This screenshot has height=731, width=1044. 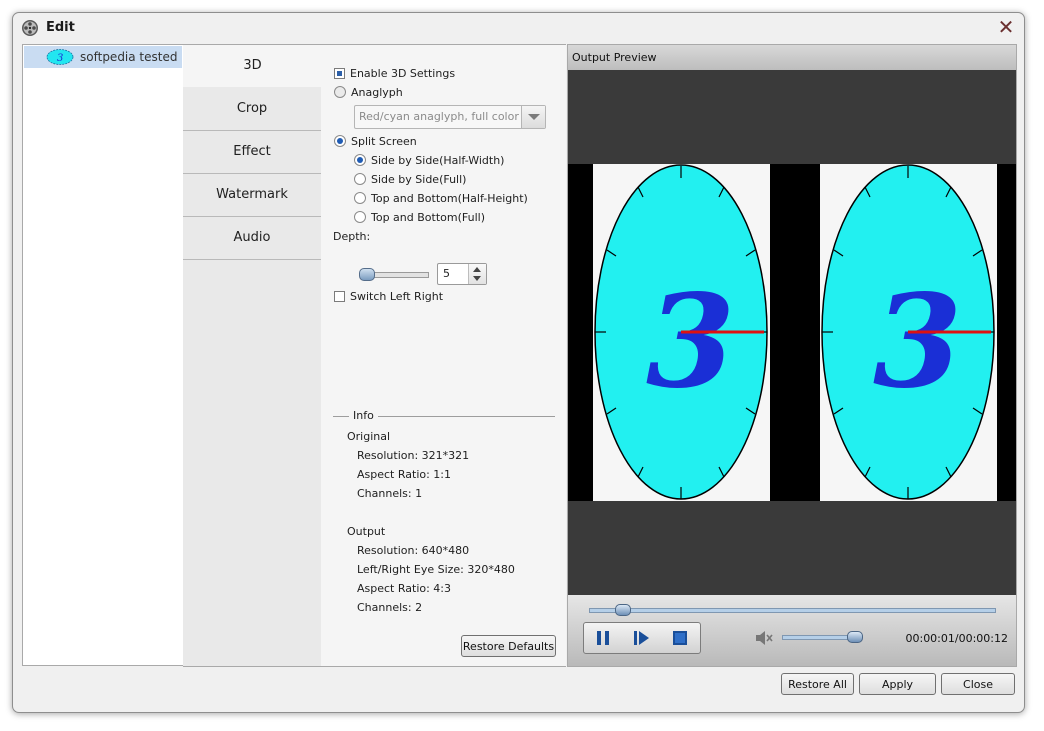 I want to click on tab-effect: Effect, so click(x=252, y=152).